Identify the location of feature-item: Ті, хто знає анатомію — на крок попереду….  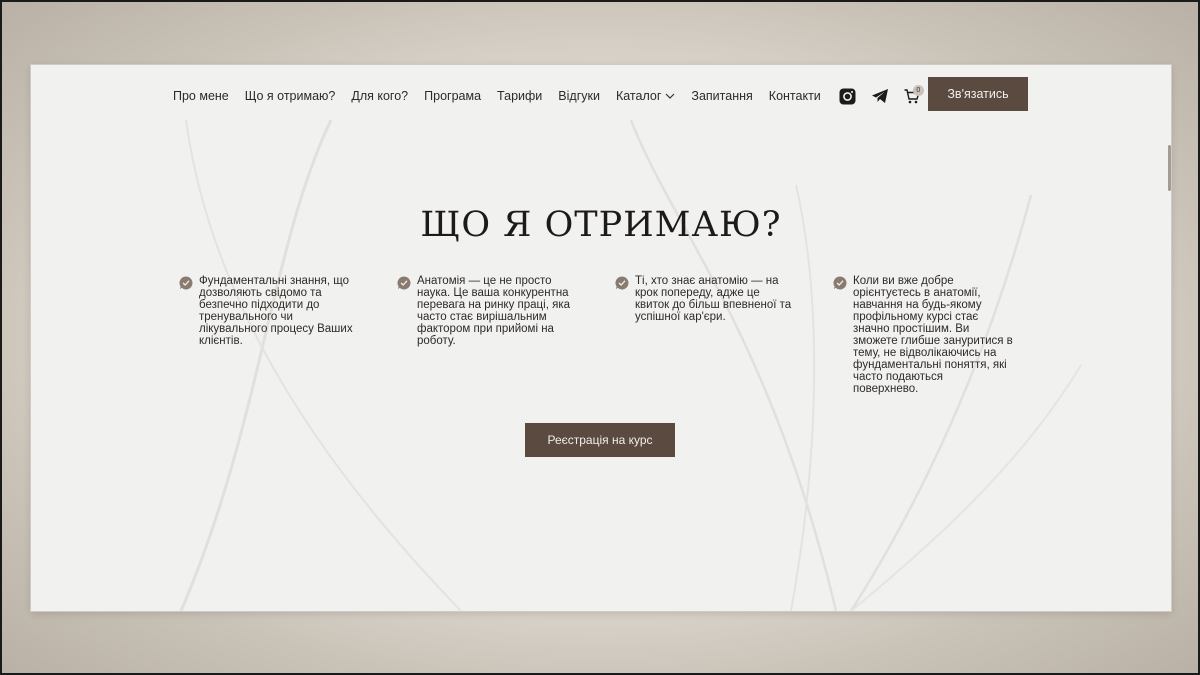
(715, 299).